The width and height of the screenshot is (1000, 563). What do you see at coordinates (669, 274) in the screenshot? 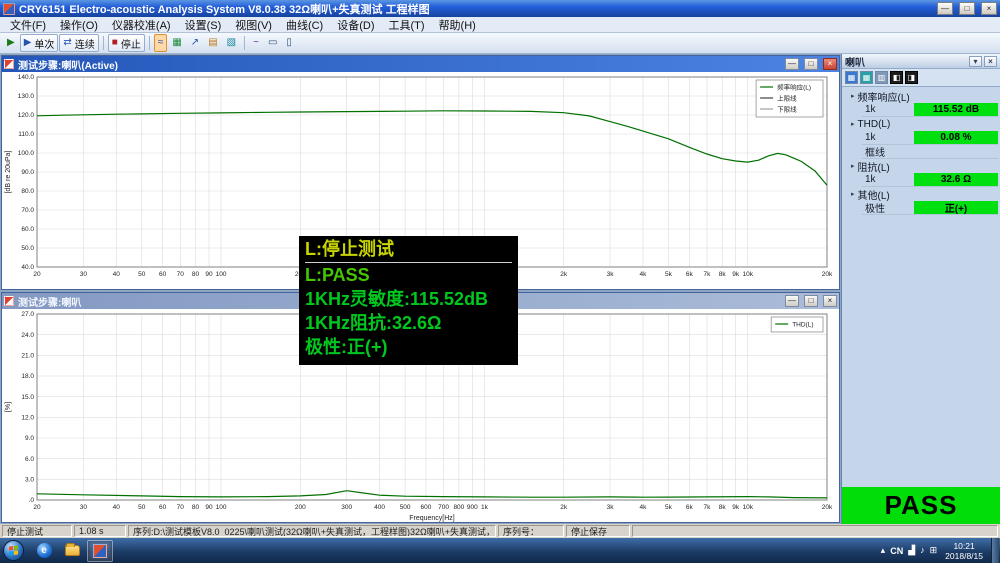
I see `svg-text: 5k` at bounding box center [669, 274].